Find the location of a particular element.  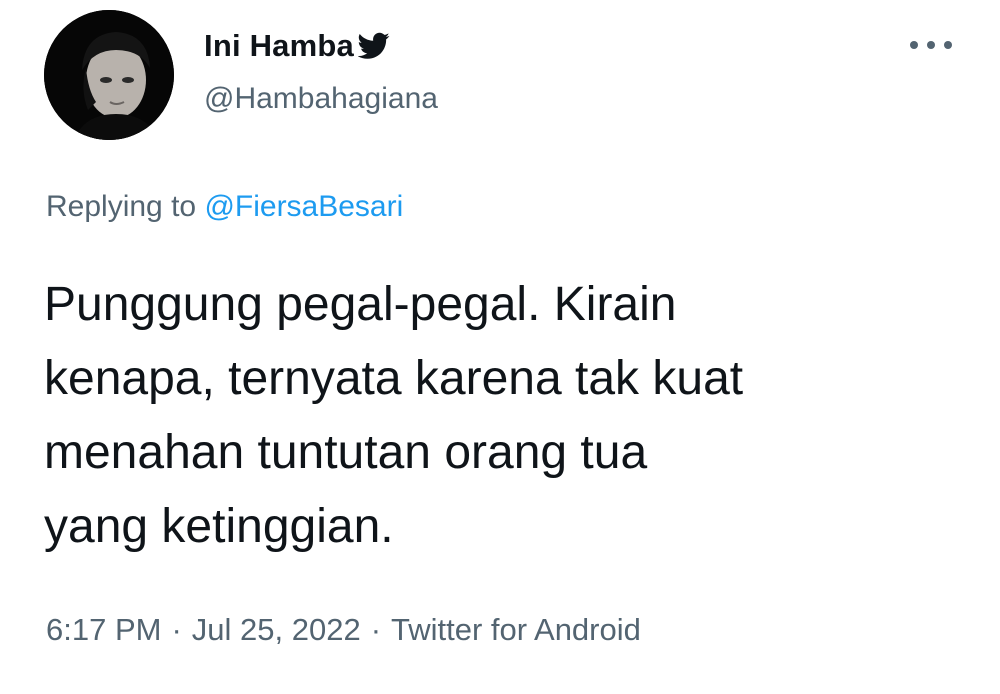

tweet-time: 6:17 PM is located at coordinates (103, 629).